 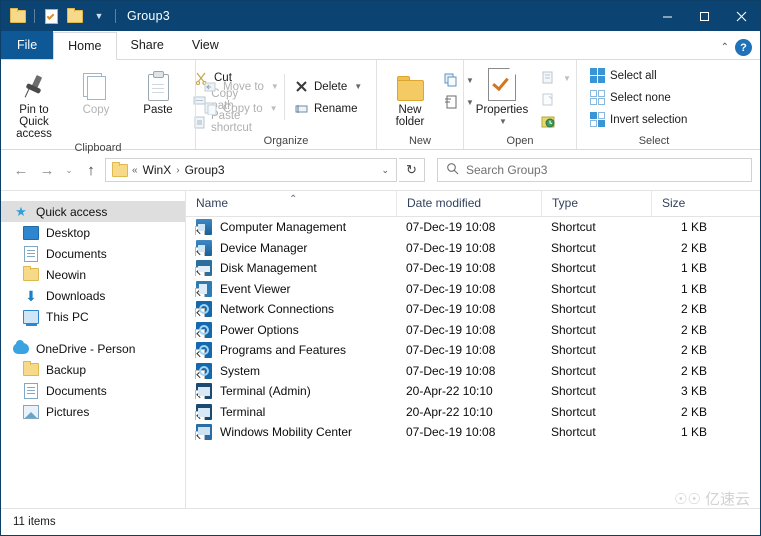 What do you see at coordinates (93, 274) in the screenshot?
I see `sidebar-item-neowin: Neowin` at bounding box center [93, 274].